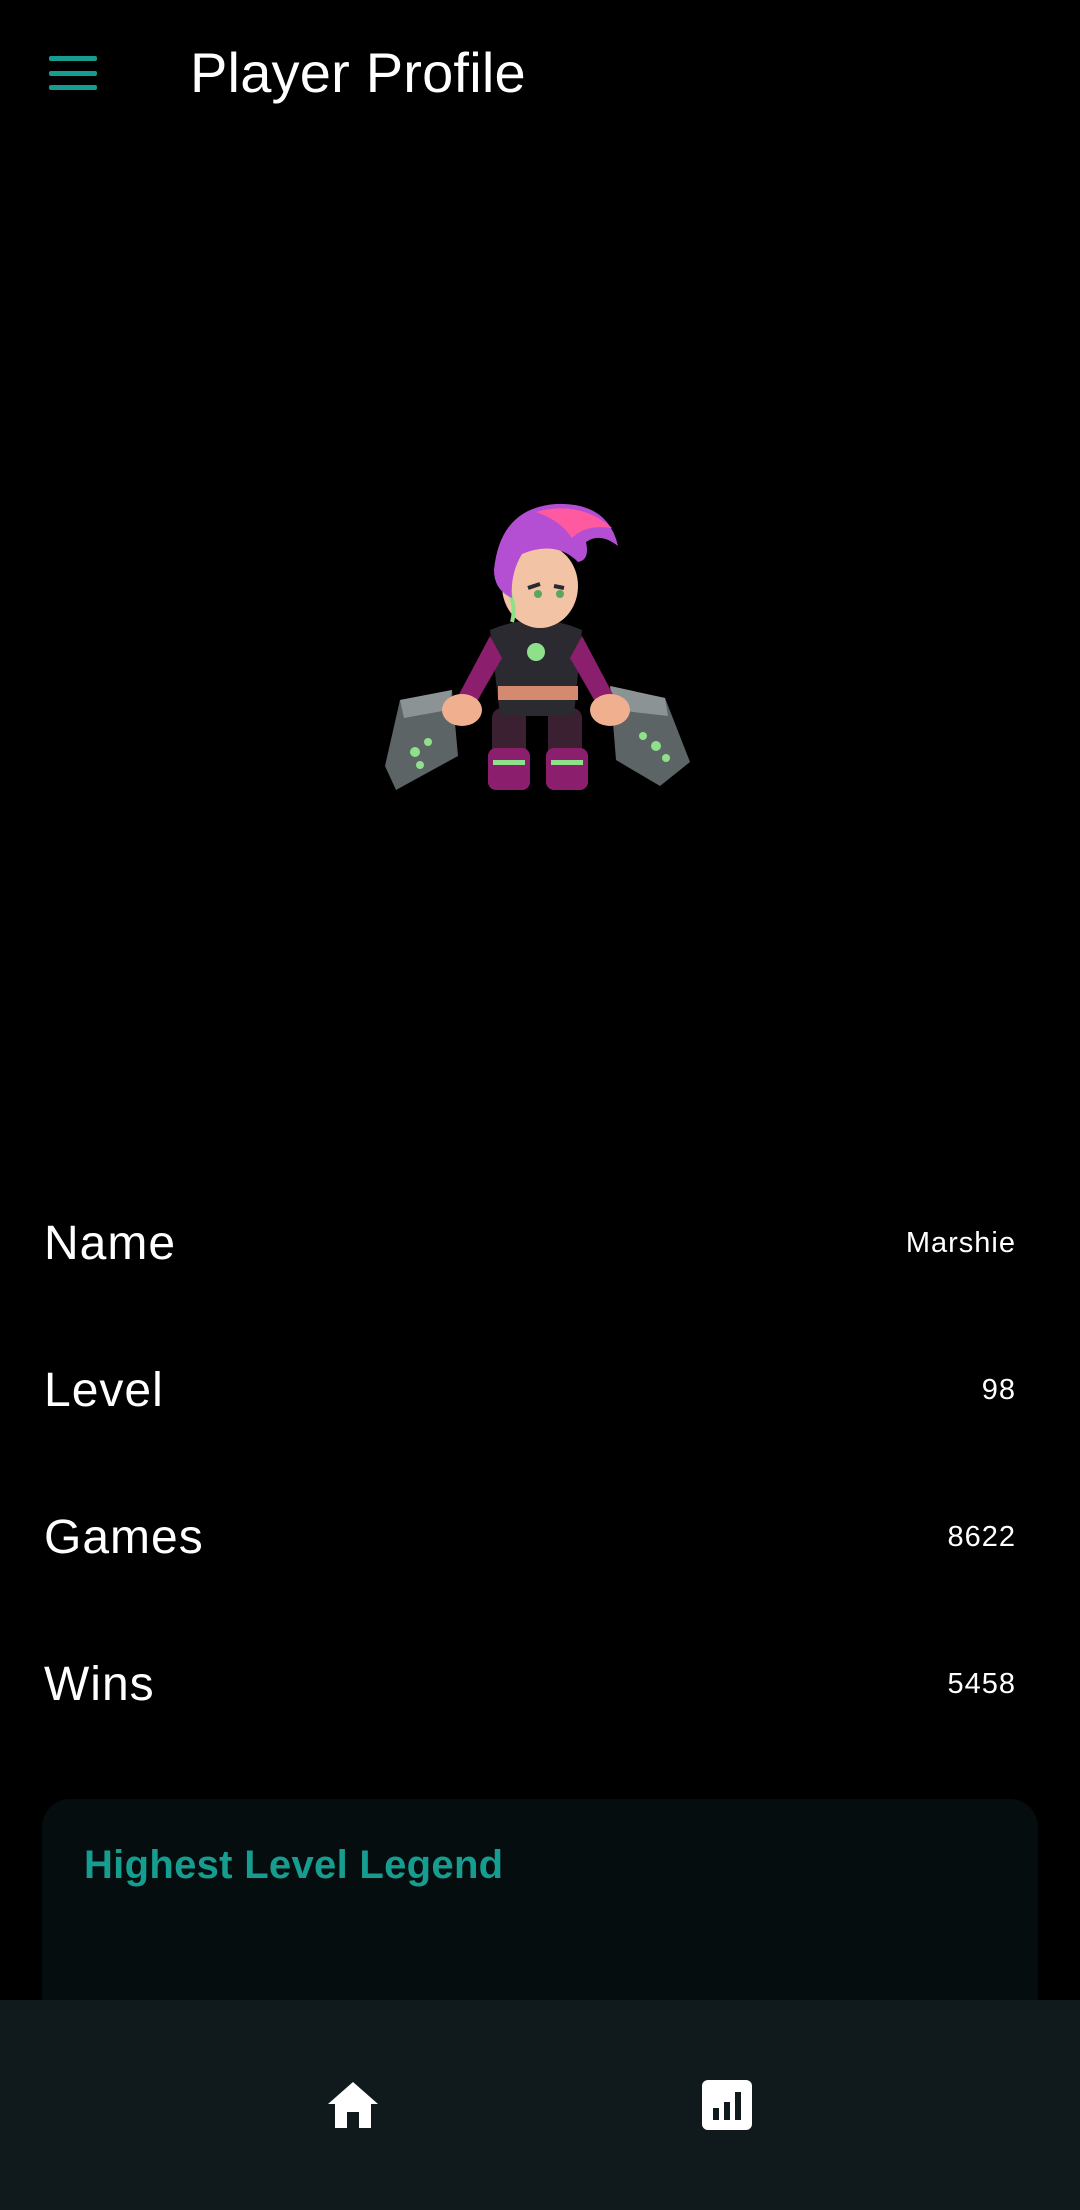  I want to click on stat-value: 8622, so click(981, 1536).